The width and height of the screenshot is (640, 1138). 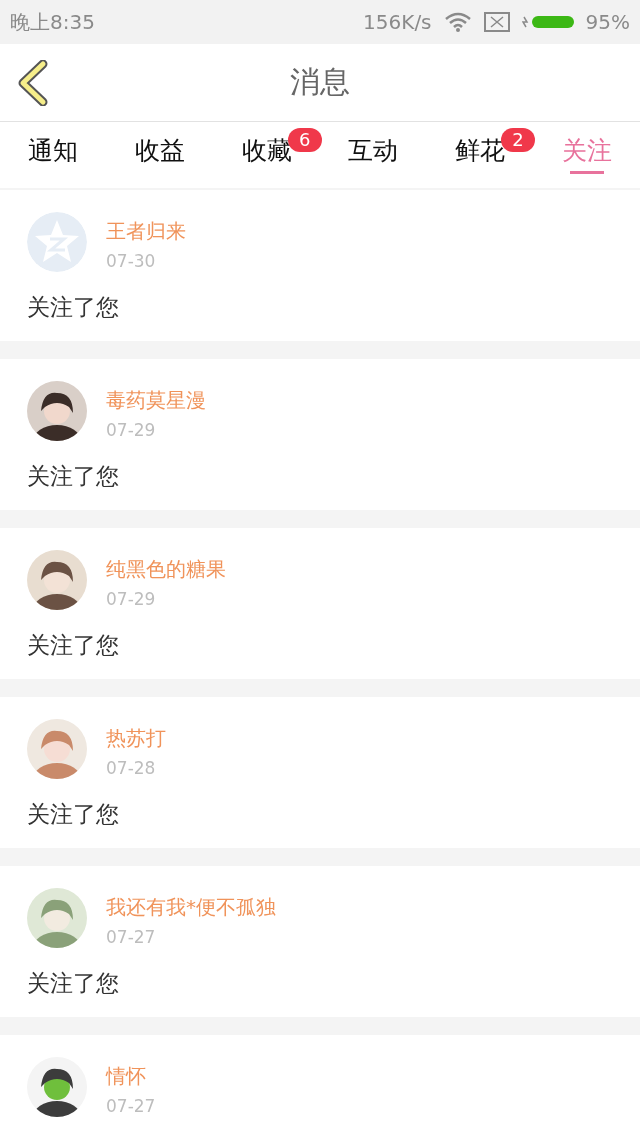 What do you see at coordinates (496, 22) in the screenshot?
I see `sim-icon` at bounding box center [496, 22].